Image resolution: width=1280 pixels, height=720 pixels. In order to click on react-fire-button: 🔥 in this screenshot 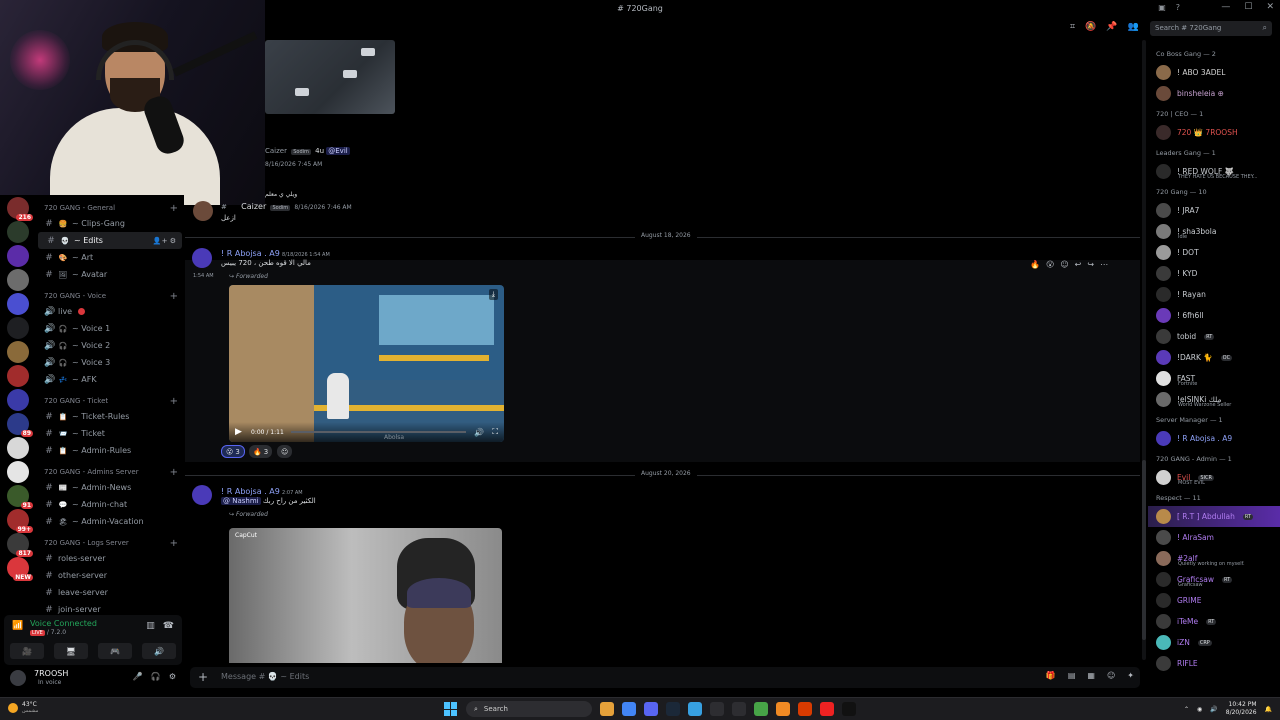, I will do `click(1035, 264)`.